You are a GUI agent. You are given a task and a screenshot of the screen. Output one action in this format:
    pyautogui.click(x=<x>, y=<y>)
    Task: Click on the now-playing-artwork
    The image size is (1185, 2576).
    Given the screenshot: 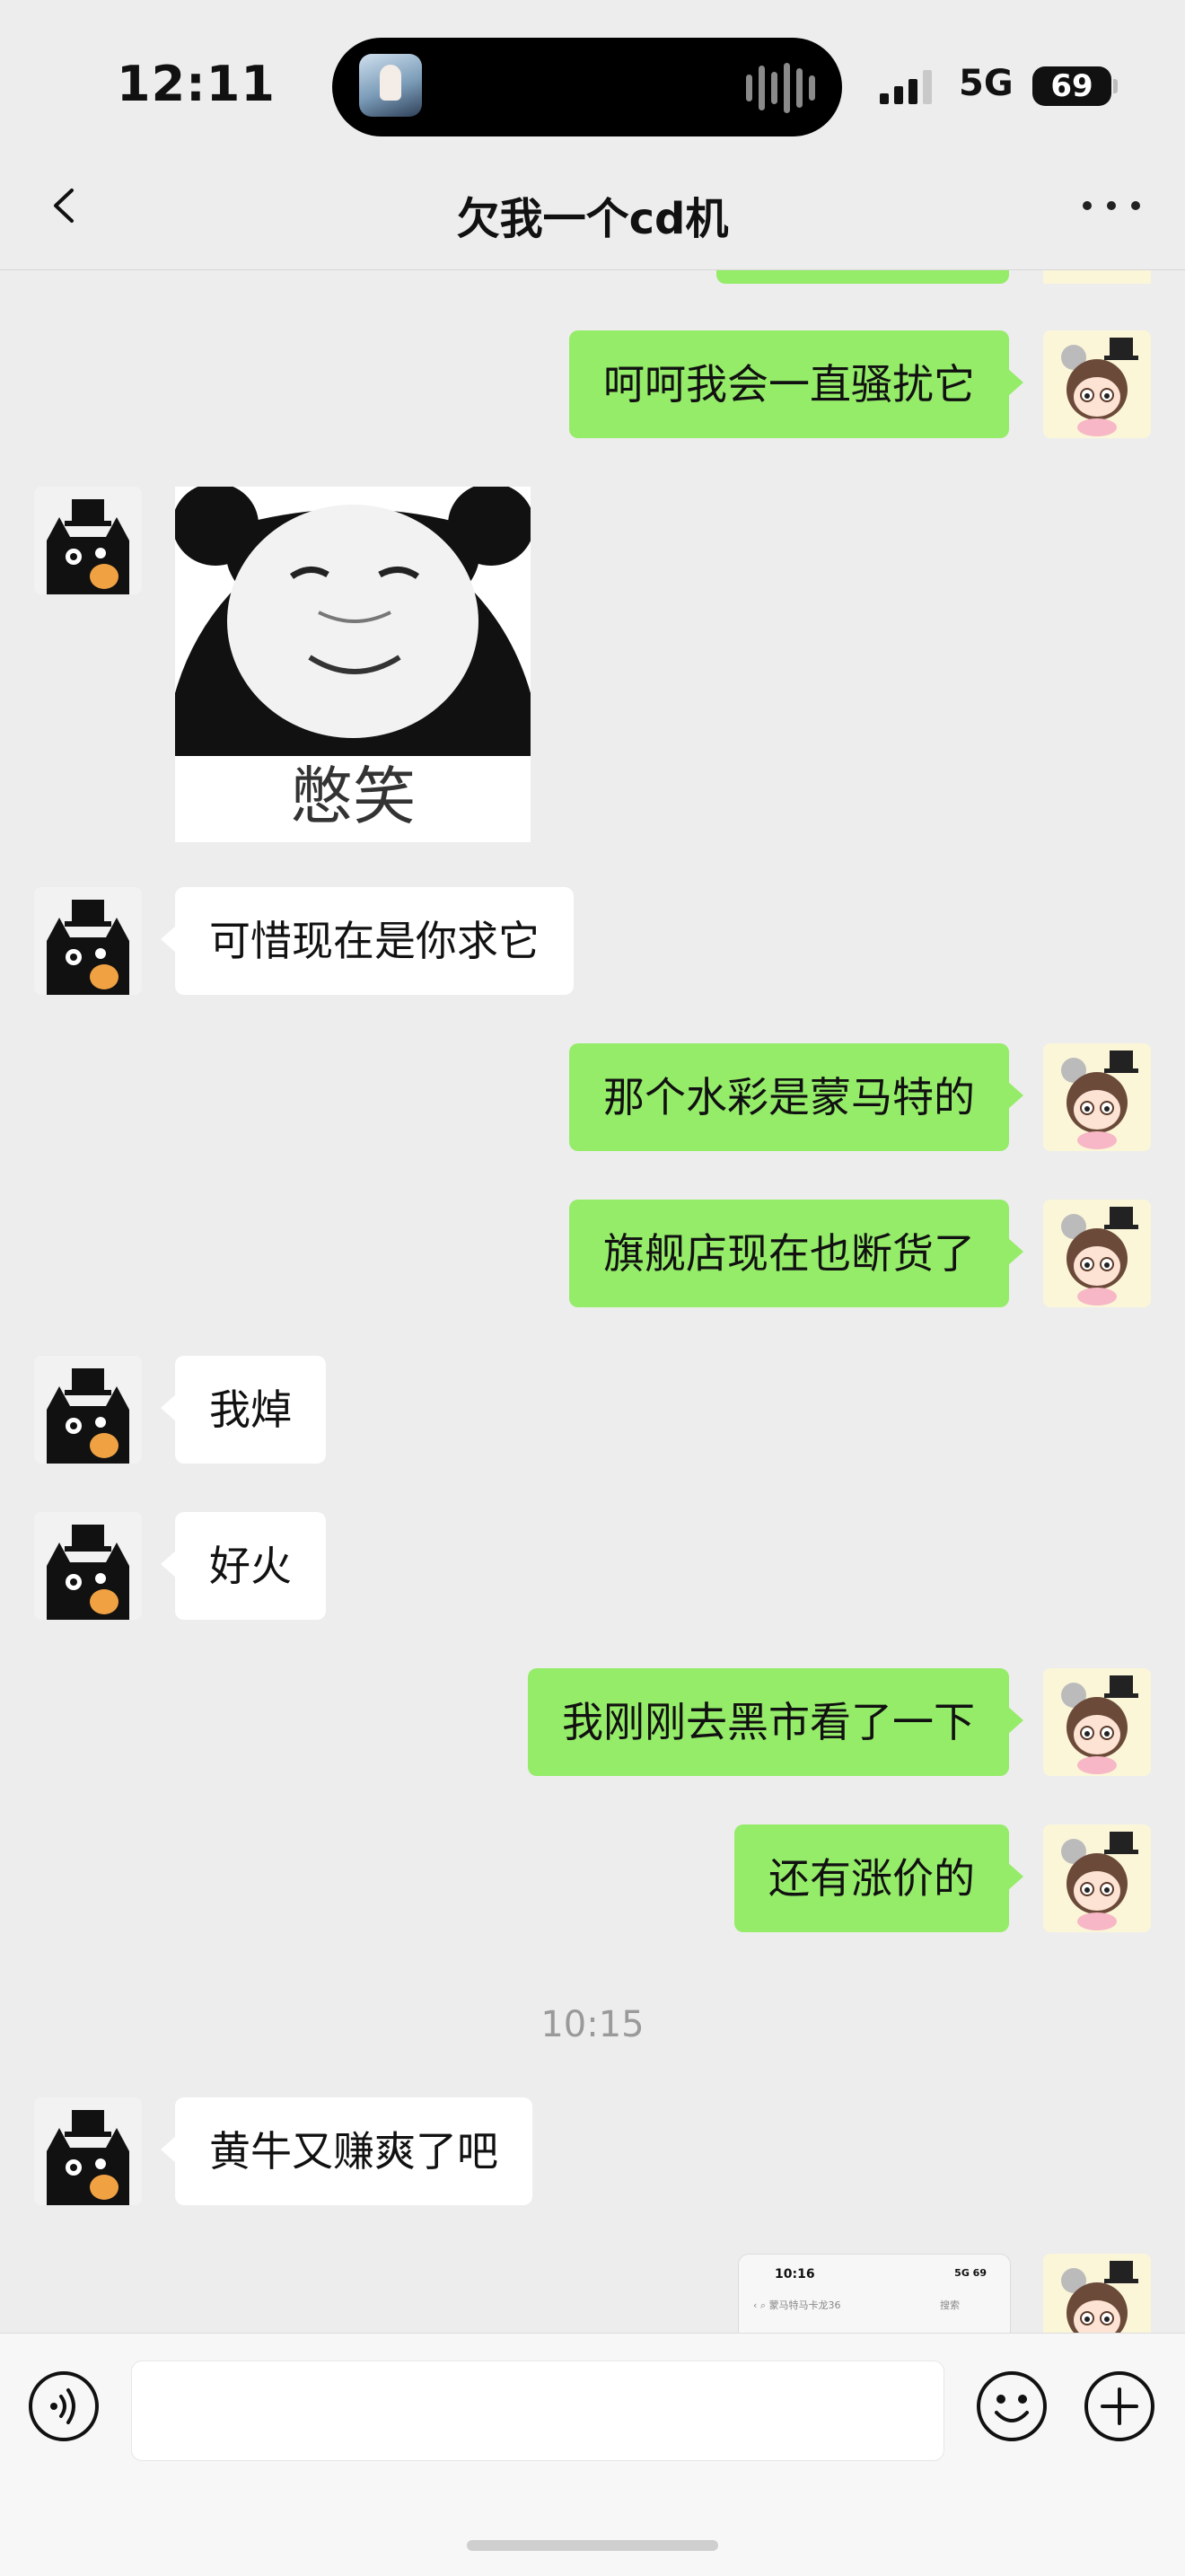 What is the action you would take?
    pyautogui.click(x=390, y=85)
    